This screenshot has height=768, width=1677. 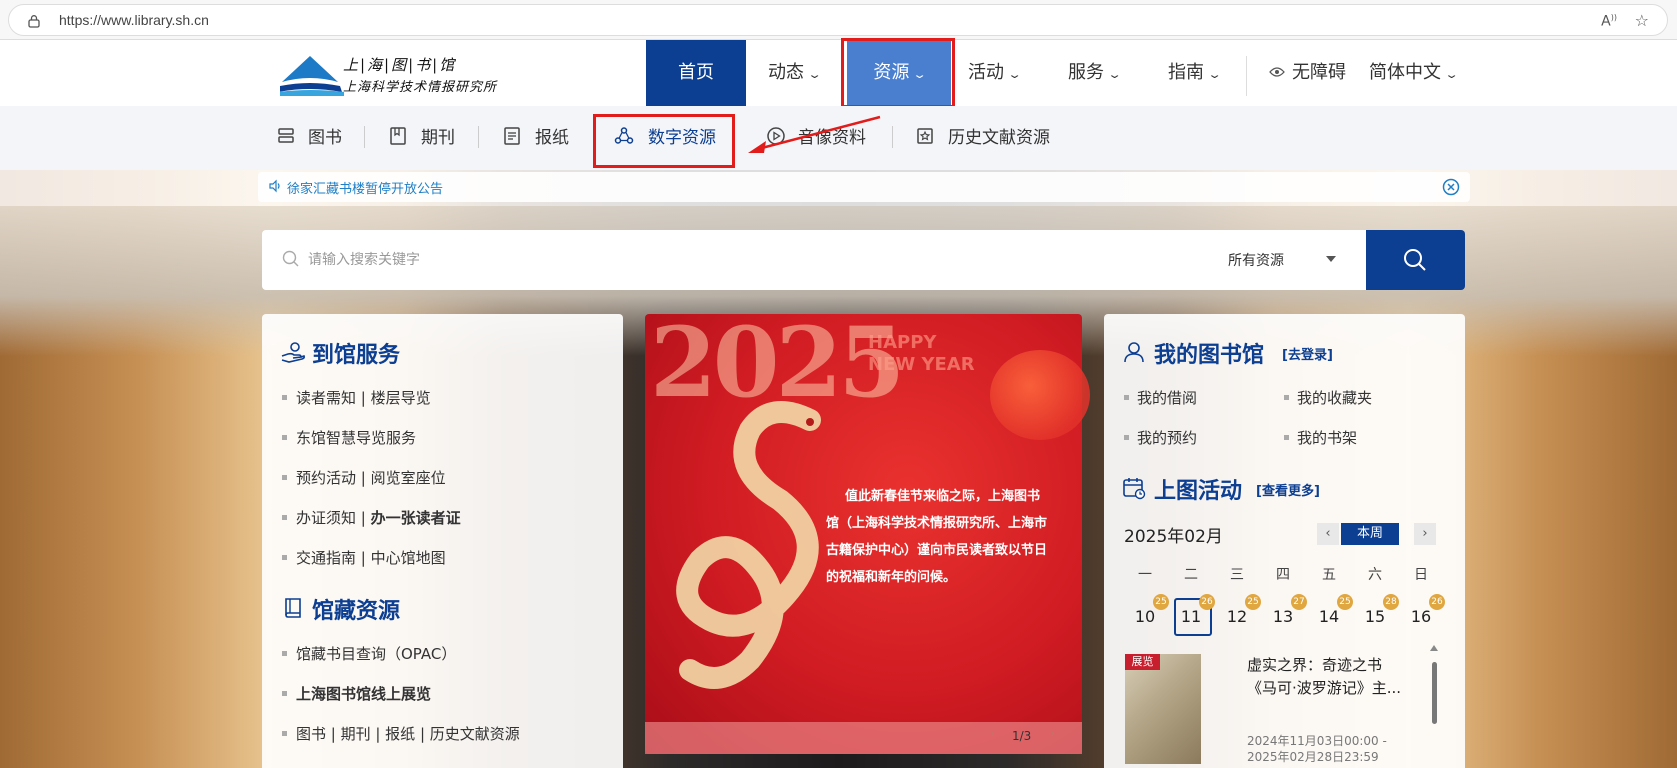 What do you see at coordinates (438, 138) in the screenshot?
I see `subnav-journals: 期刊` at bounding box center [438, 138].